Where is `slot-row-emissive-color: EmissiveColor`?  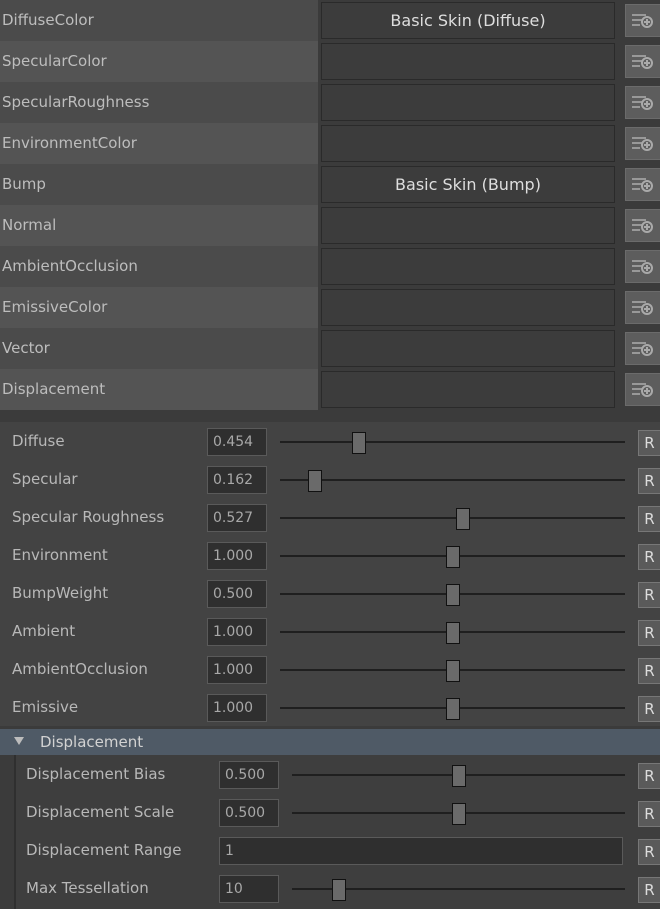
slot-row-emissive-color: EmissiveColor is located at coordinates (330, 307).